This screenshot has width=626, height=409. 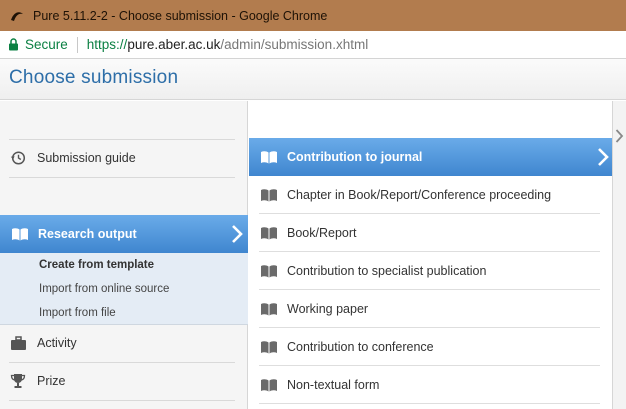 What do you see at coordinates (294, 44) in the screenshot?
I see `url-path: /admin/submission.xhtml` at bounding box center [294, 44].